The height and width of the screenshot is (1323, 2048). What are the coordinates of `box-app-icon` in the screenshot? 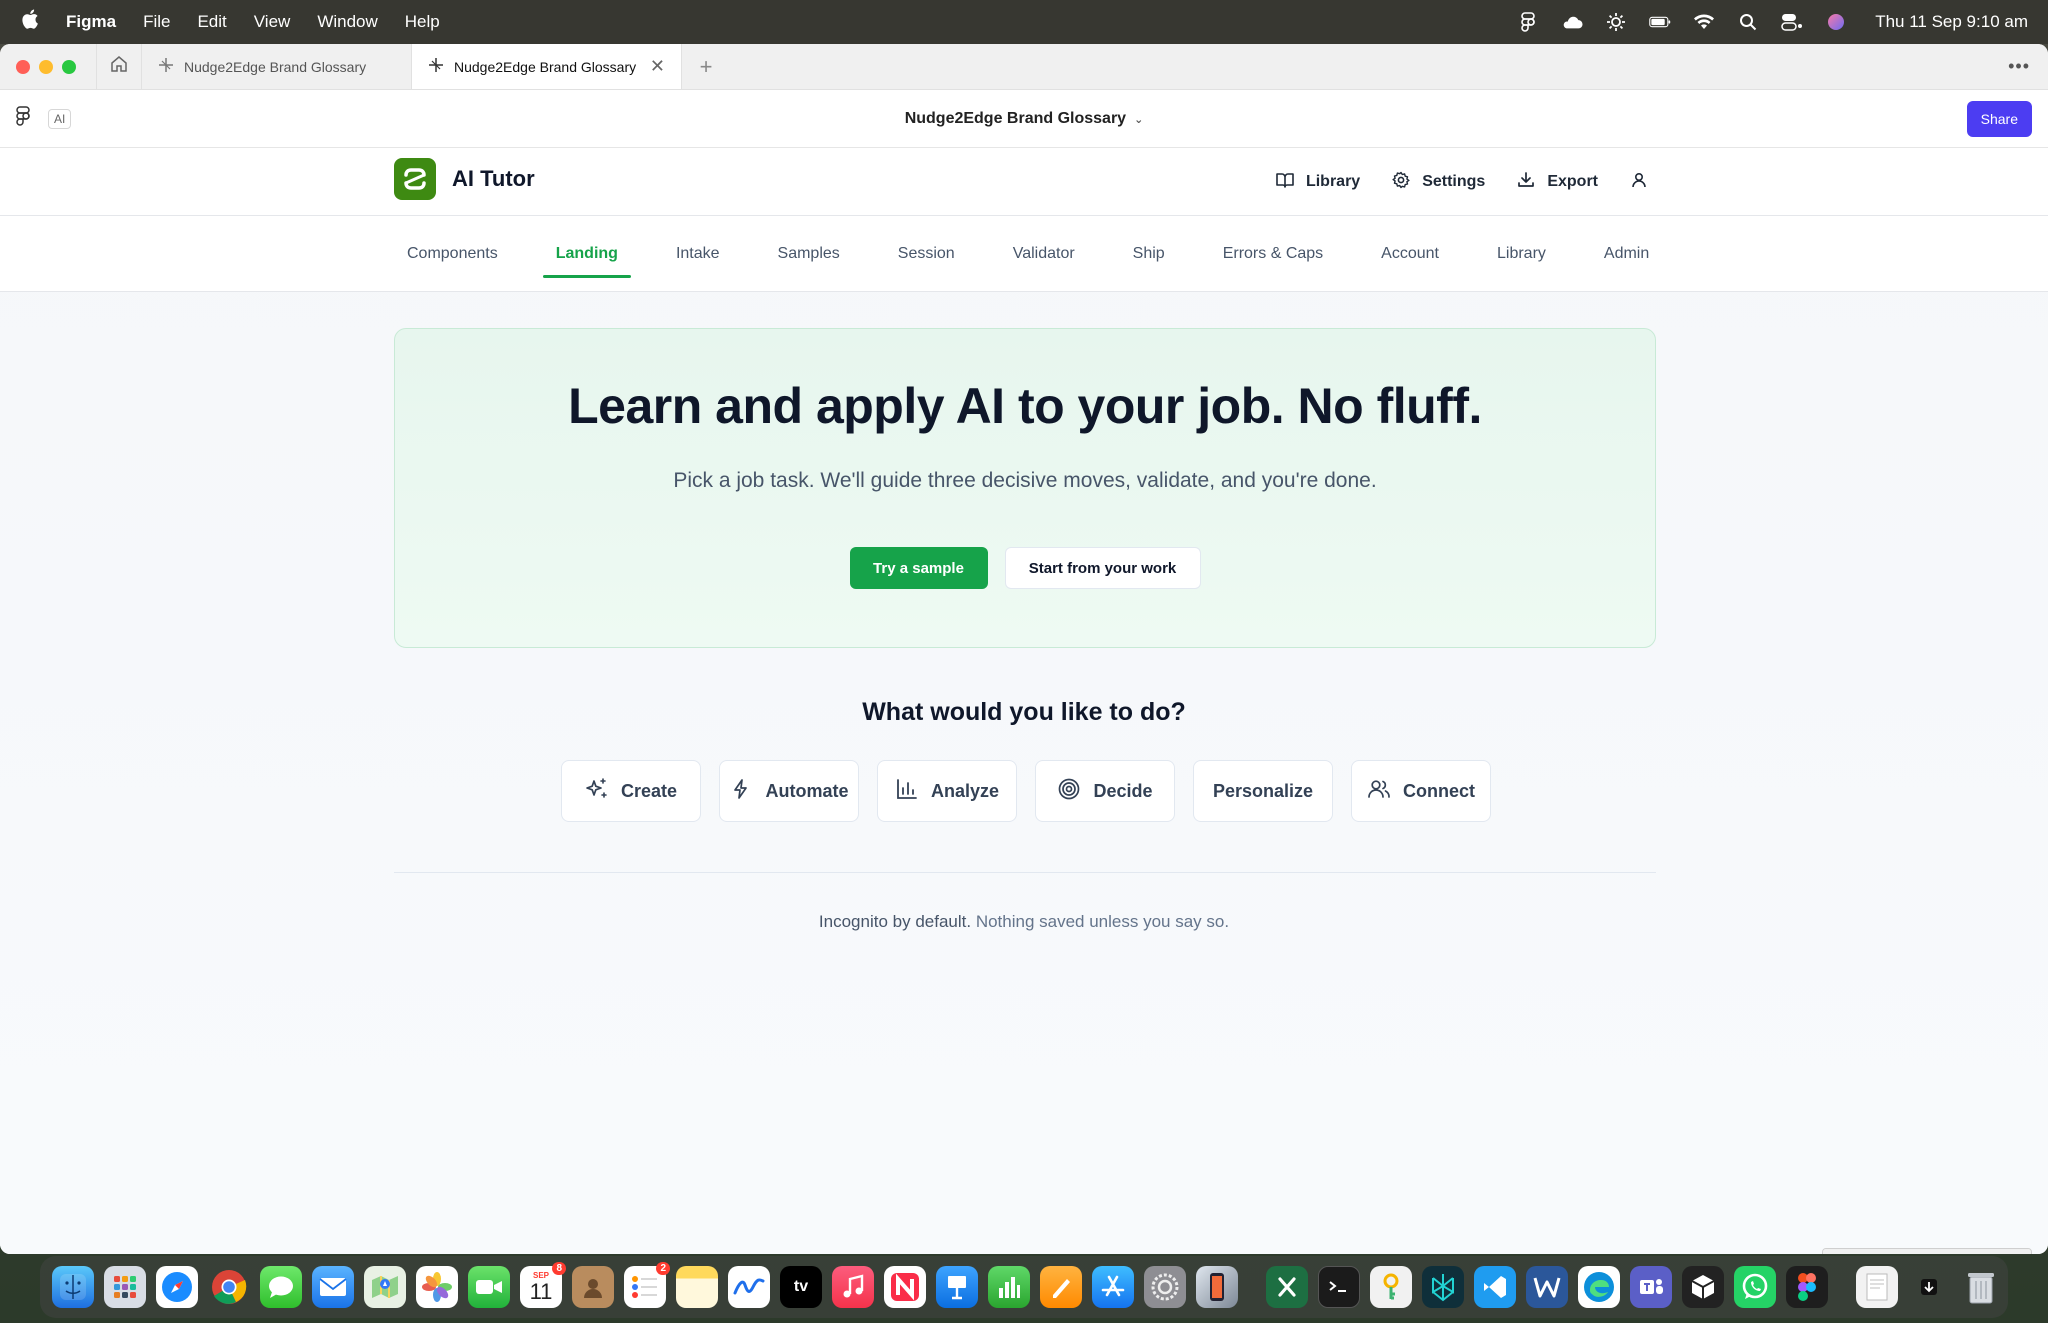 It's located at (1703, 1287).